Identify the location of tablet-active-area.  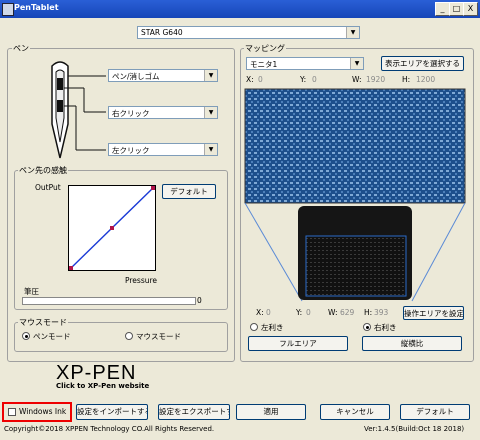
(356, 266).